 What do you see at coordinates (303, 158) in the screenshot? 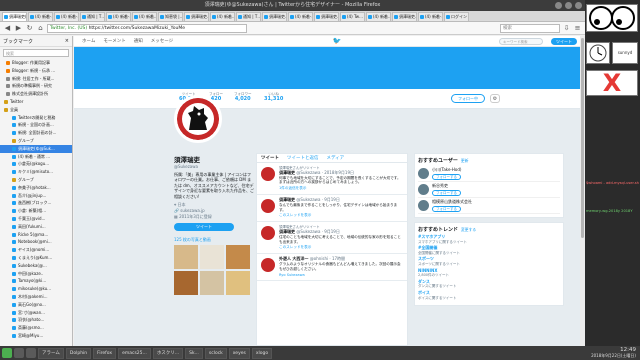
I see `tab-tweets-replies: ツイートと返信` at bounding box center [303, 158].